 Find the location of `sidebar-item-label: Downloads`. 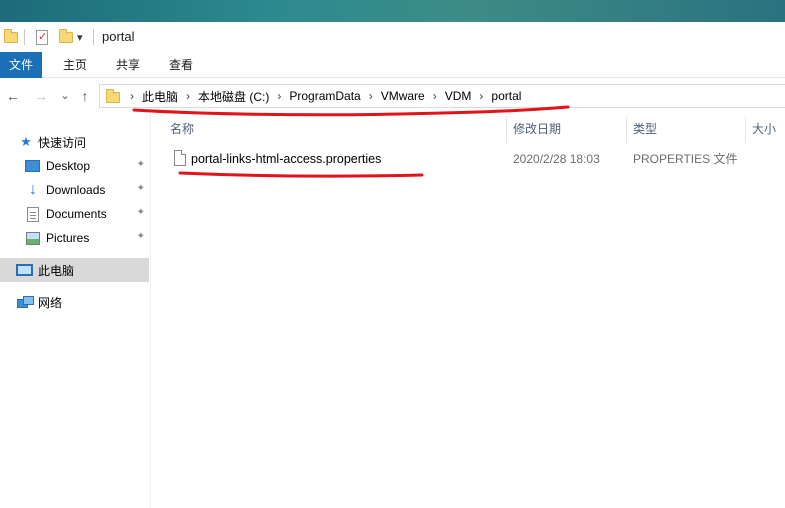

sidebar-item-label: Downloads is located at coordinates (76, 190).